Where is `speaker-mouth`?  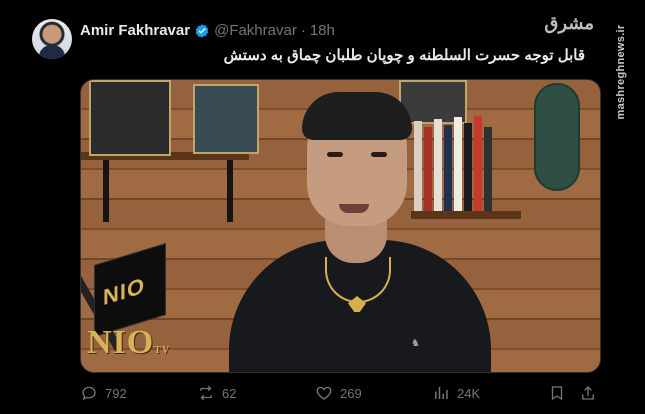 speaker-mouth is located at coordinates (354, 208).